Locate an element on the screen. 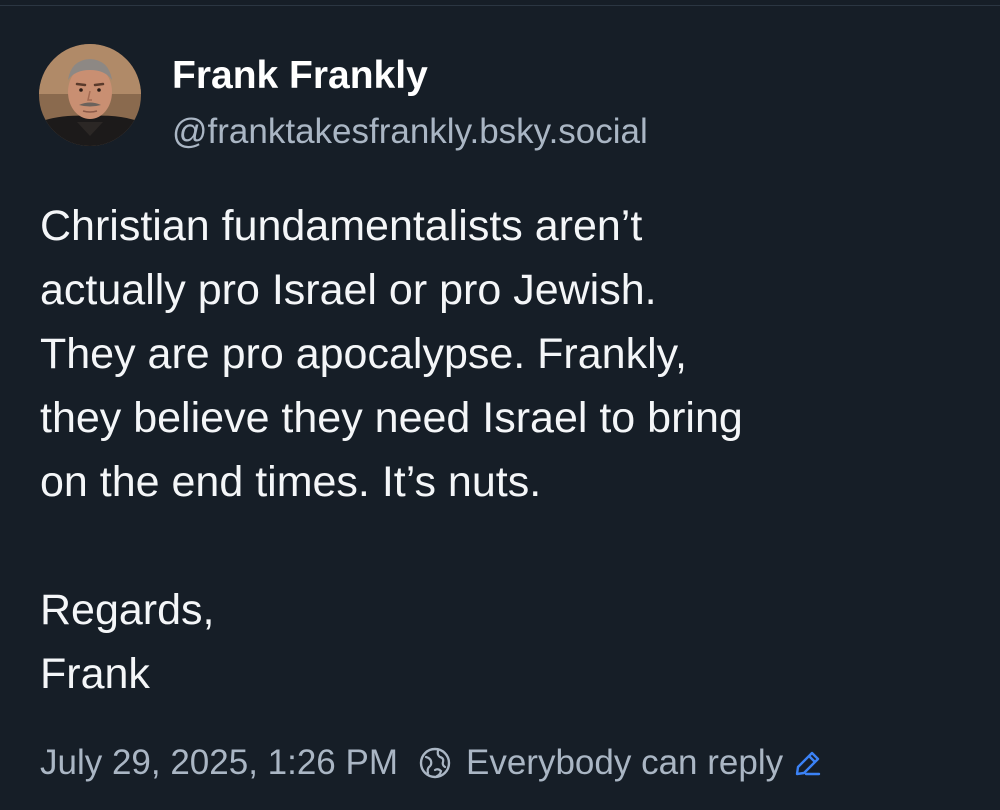 The height and width of the screenshot is (810, 1000). post-text-line: Christian fundamentalists aren’t is located at coordinates (341, 226).